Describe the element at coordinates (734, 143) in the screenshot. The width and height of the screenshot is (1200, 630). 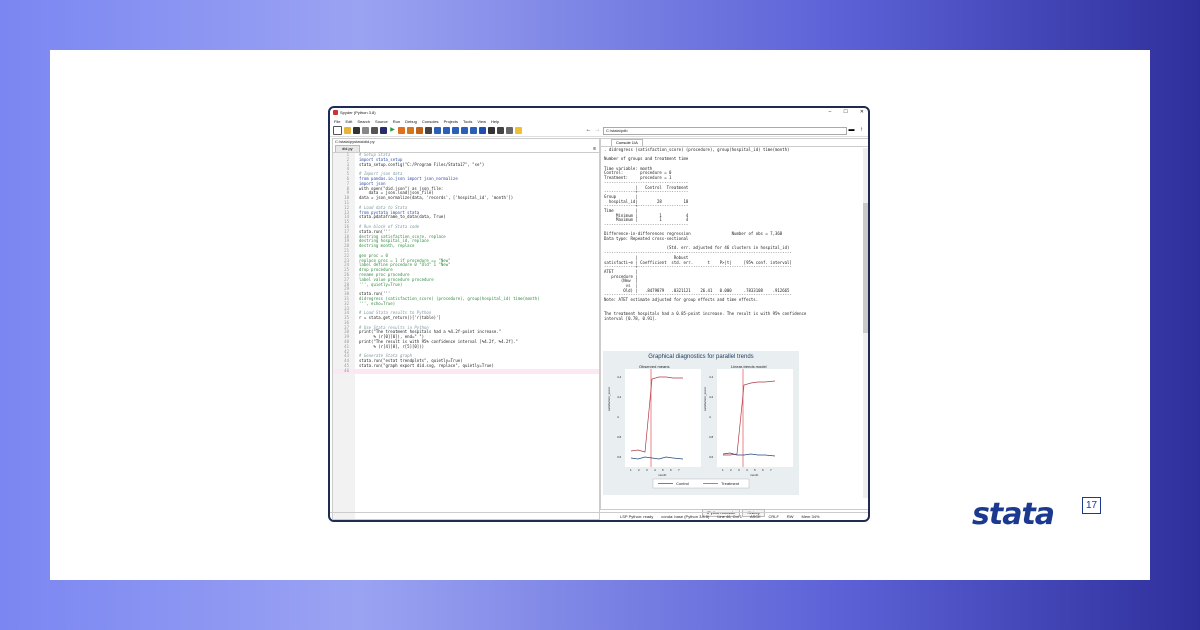
I see `console-tab-bar: Console 1/A` at that location.